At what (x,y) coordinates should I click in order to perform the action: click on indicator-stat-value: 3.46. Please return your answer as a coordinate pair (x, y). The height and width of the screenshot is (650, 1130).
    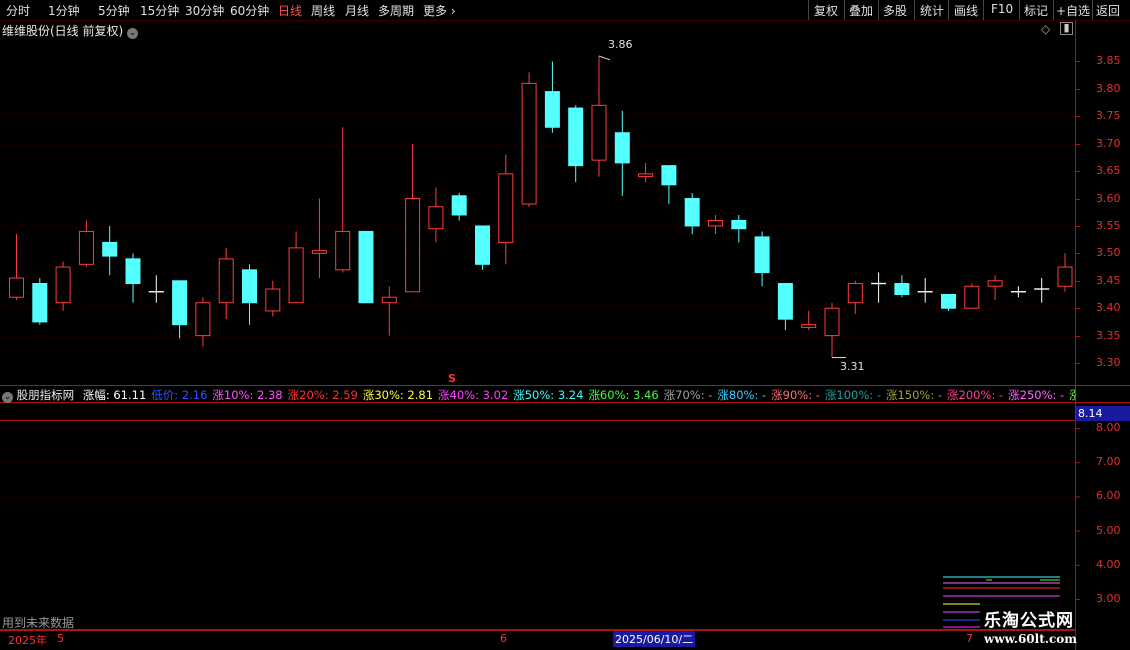
    Looking at the image, I should click on (646, 395).